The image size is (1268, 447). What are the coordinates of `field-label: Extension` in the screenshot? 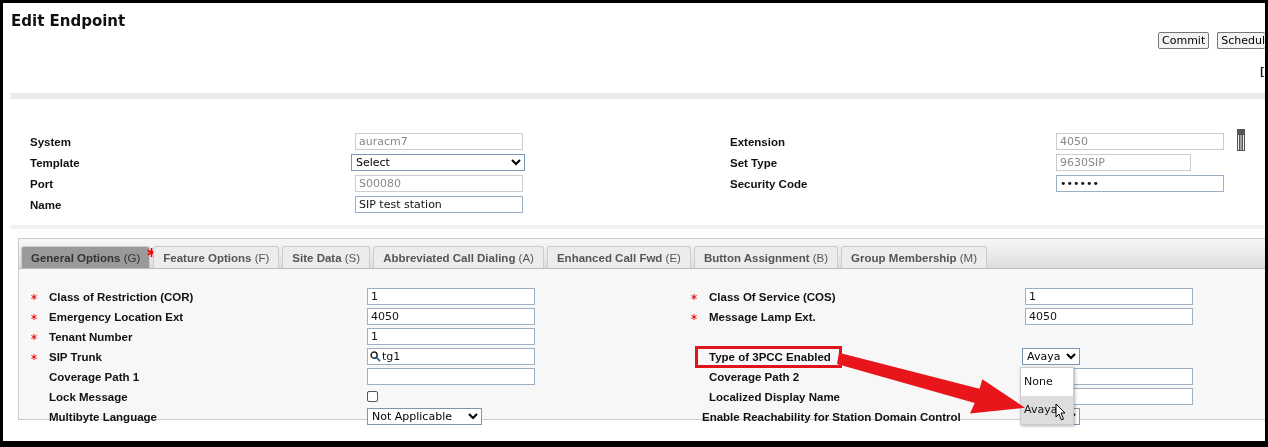 It's located at (758, 141).